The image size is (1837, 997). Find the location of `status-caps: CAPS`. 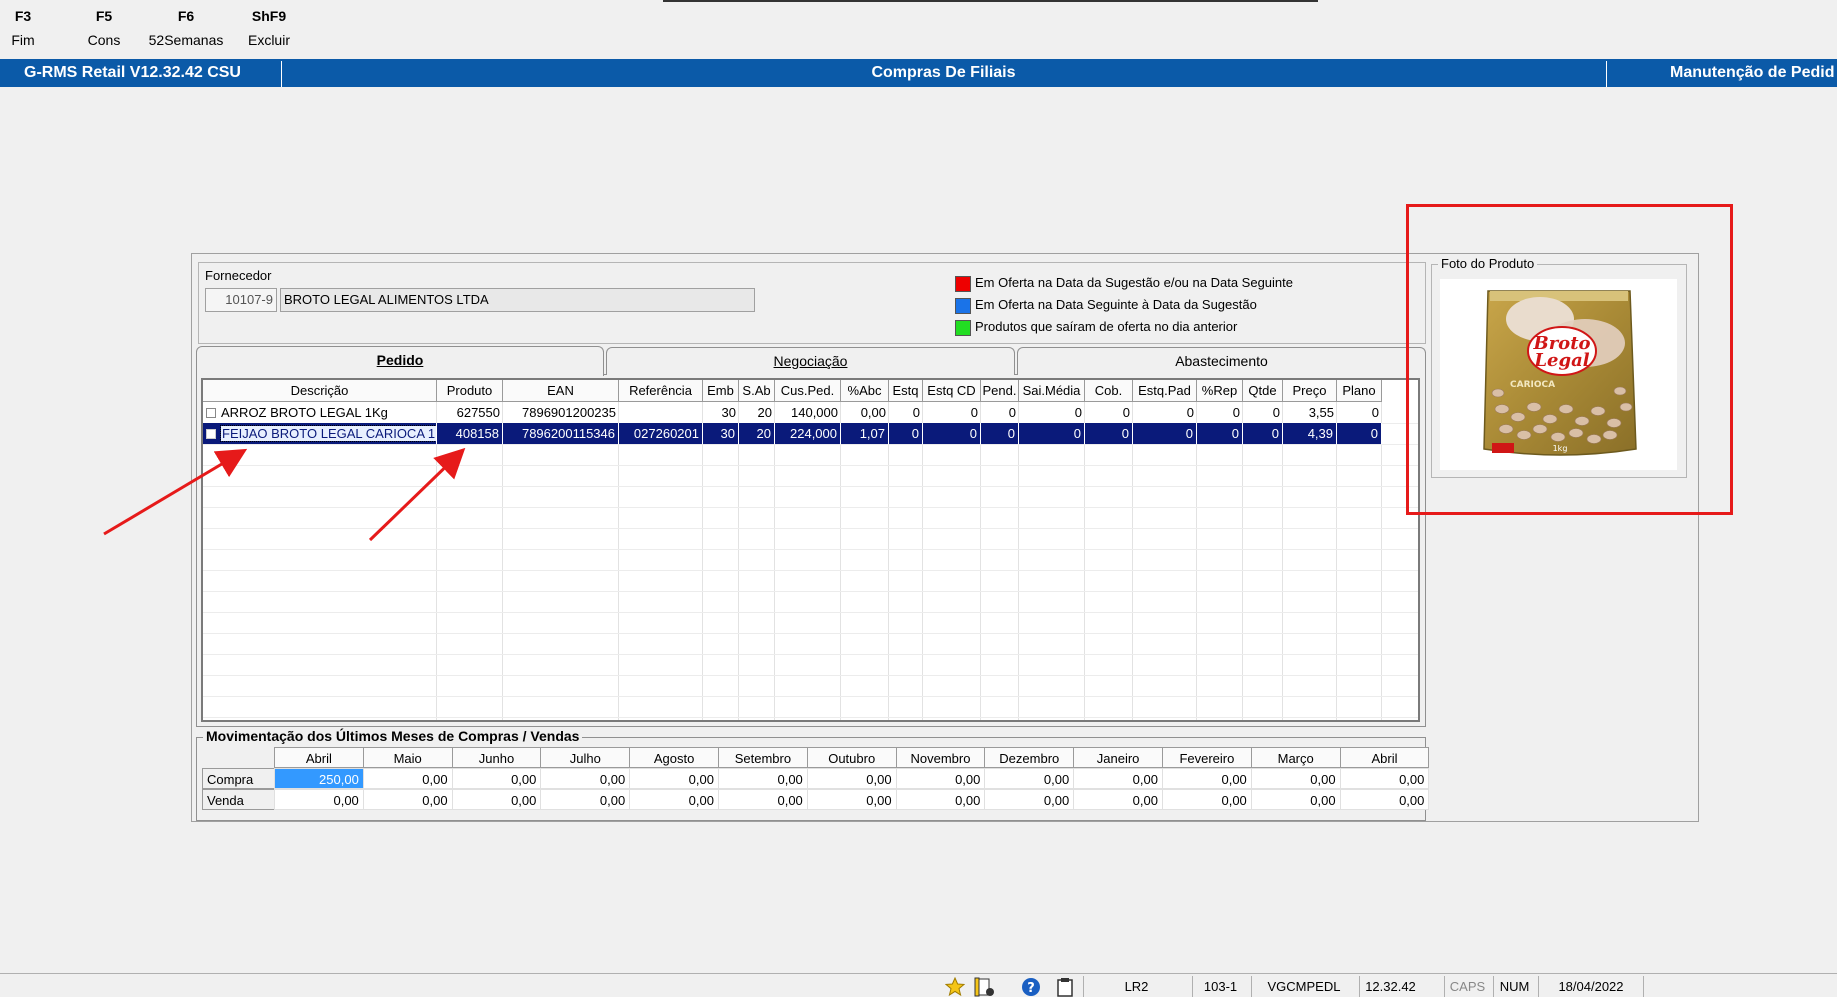

status-caps: CAPS is located at coordinates (1467, 986).